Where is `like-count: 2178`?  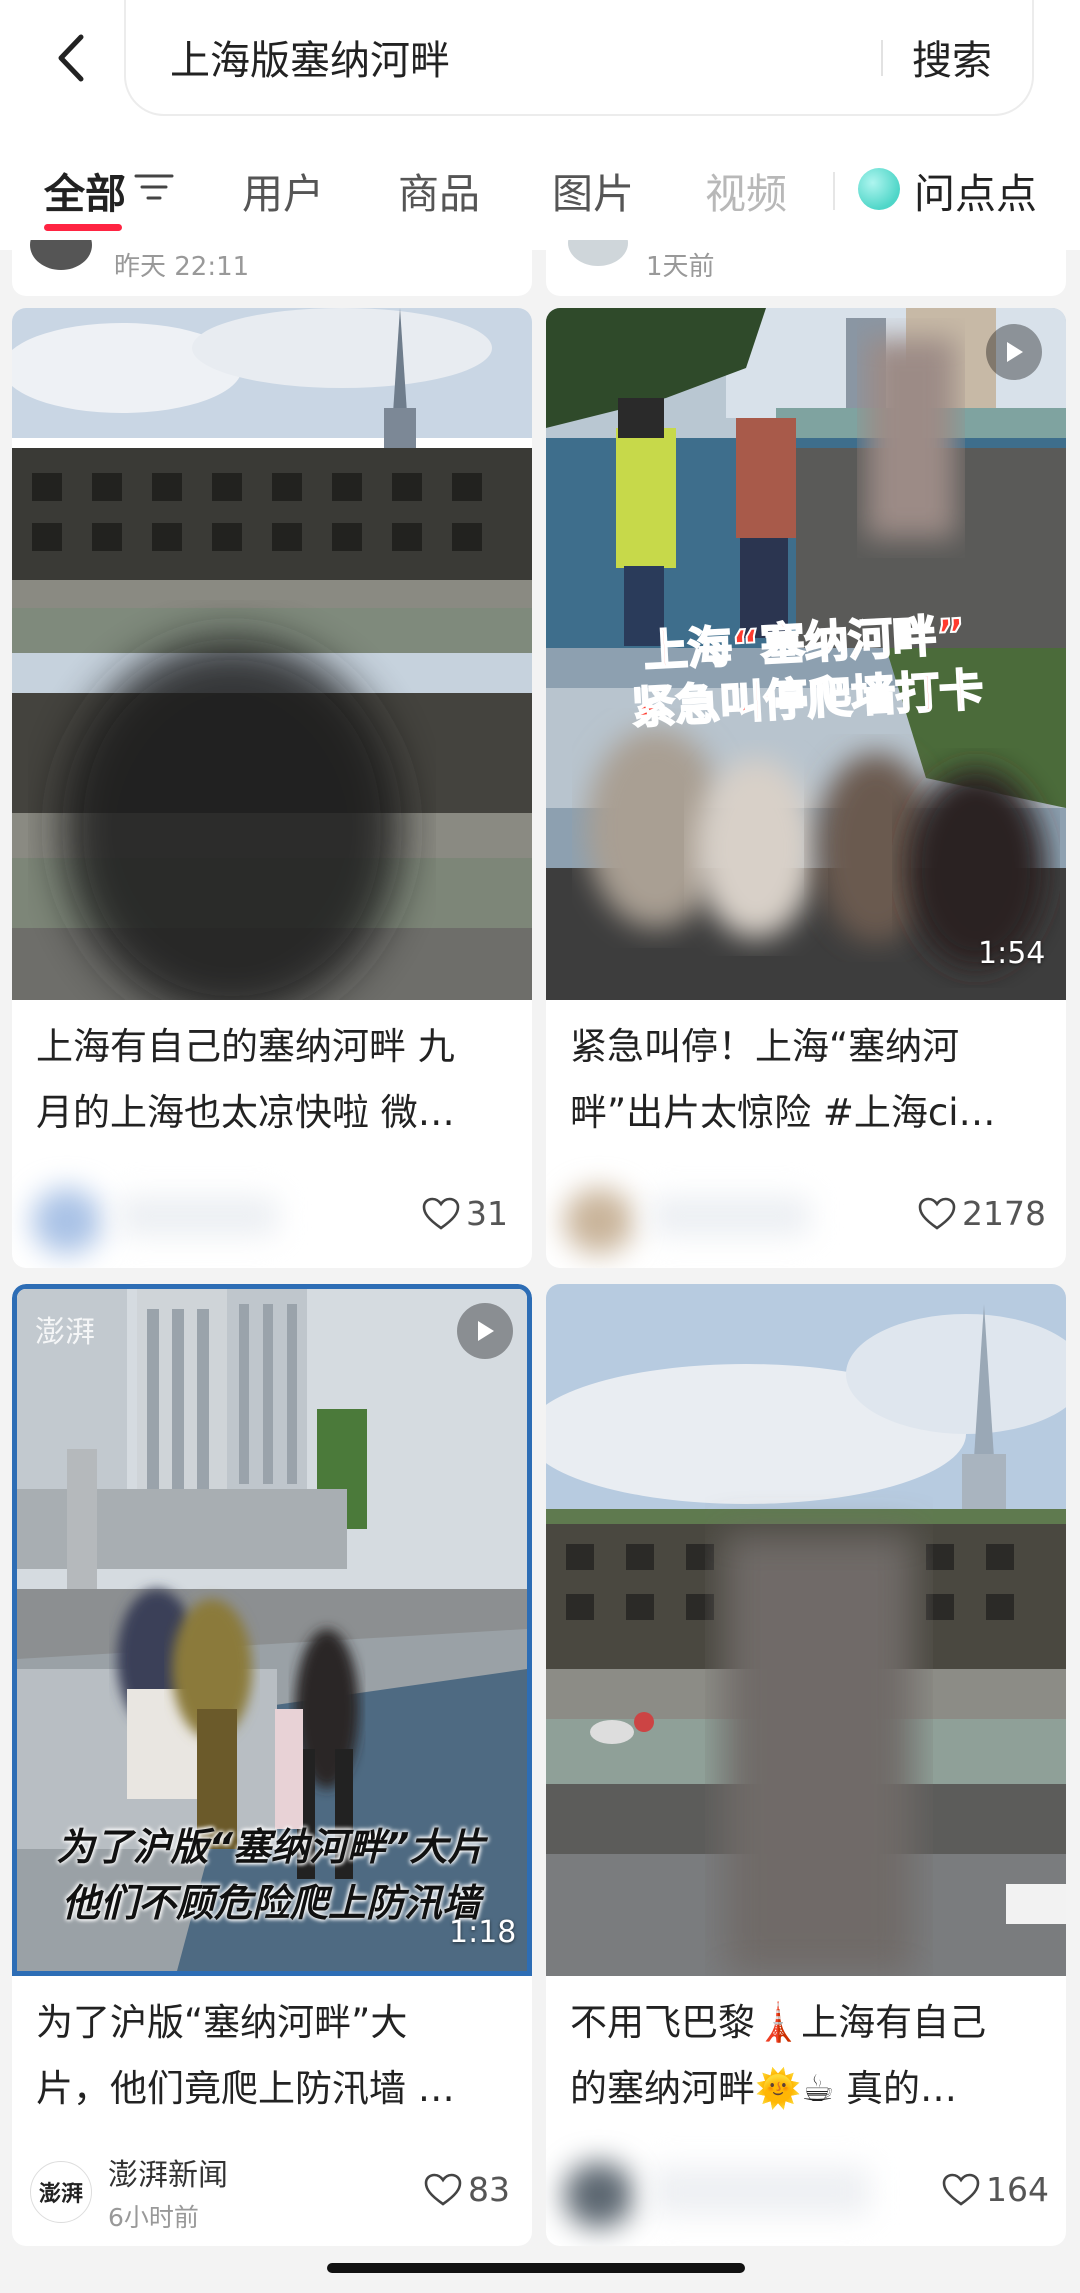
like-count: 2178 is located at coordinates (1004, 1213).